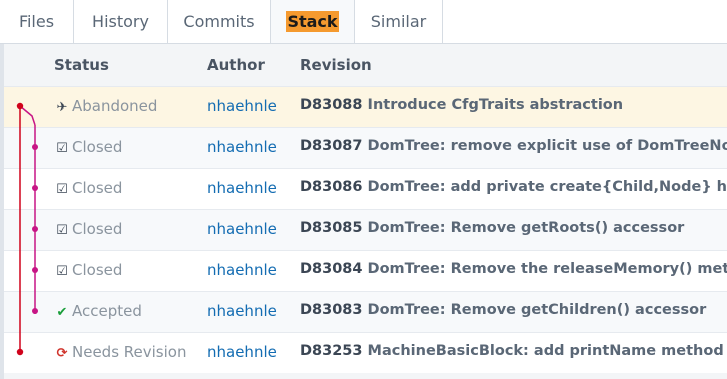 The width and height of the screenshot is (727, 379). I want to click on status-cell: ✈ Abandoned, so click(106, 106).